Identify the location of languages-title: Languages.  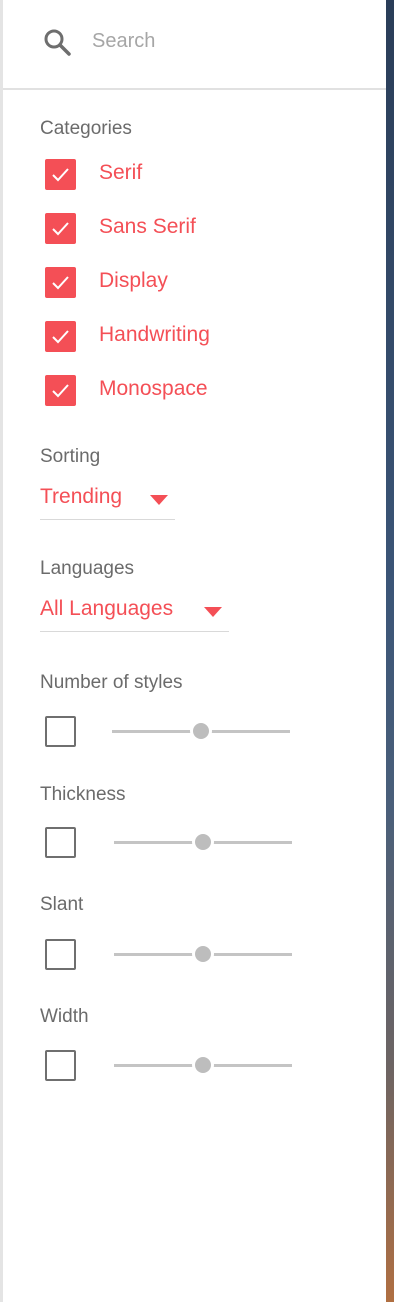
(87, 568).